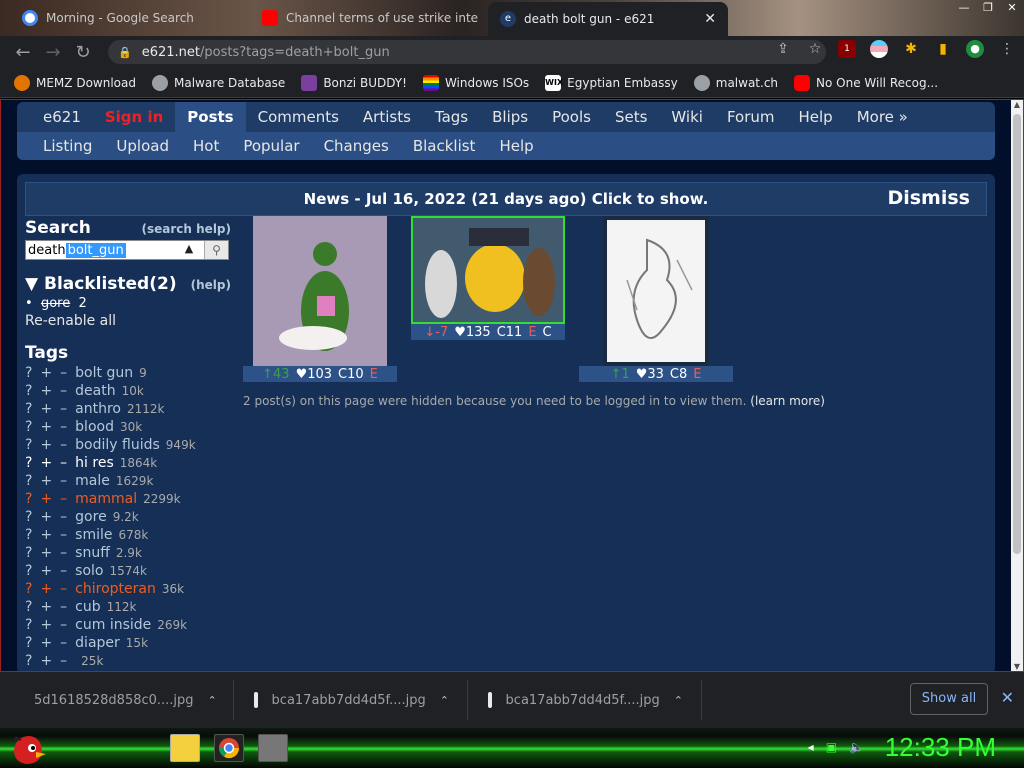  Describe the element at coordinates (127, 250) in the screenshot. I see `search-input: death bolt_gun ▲ ⚲` at that location.